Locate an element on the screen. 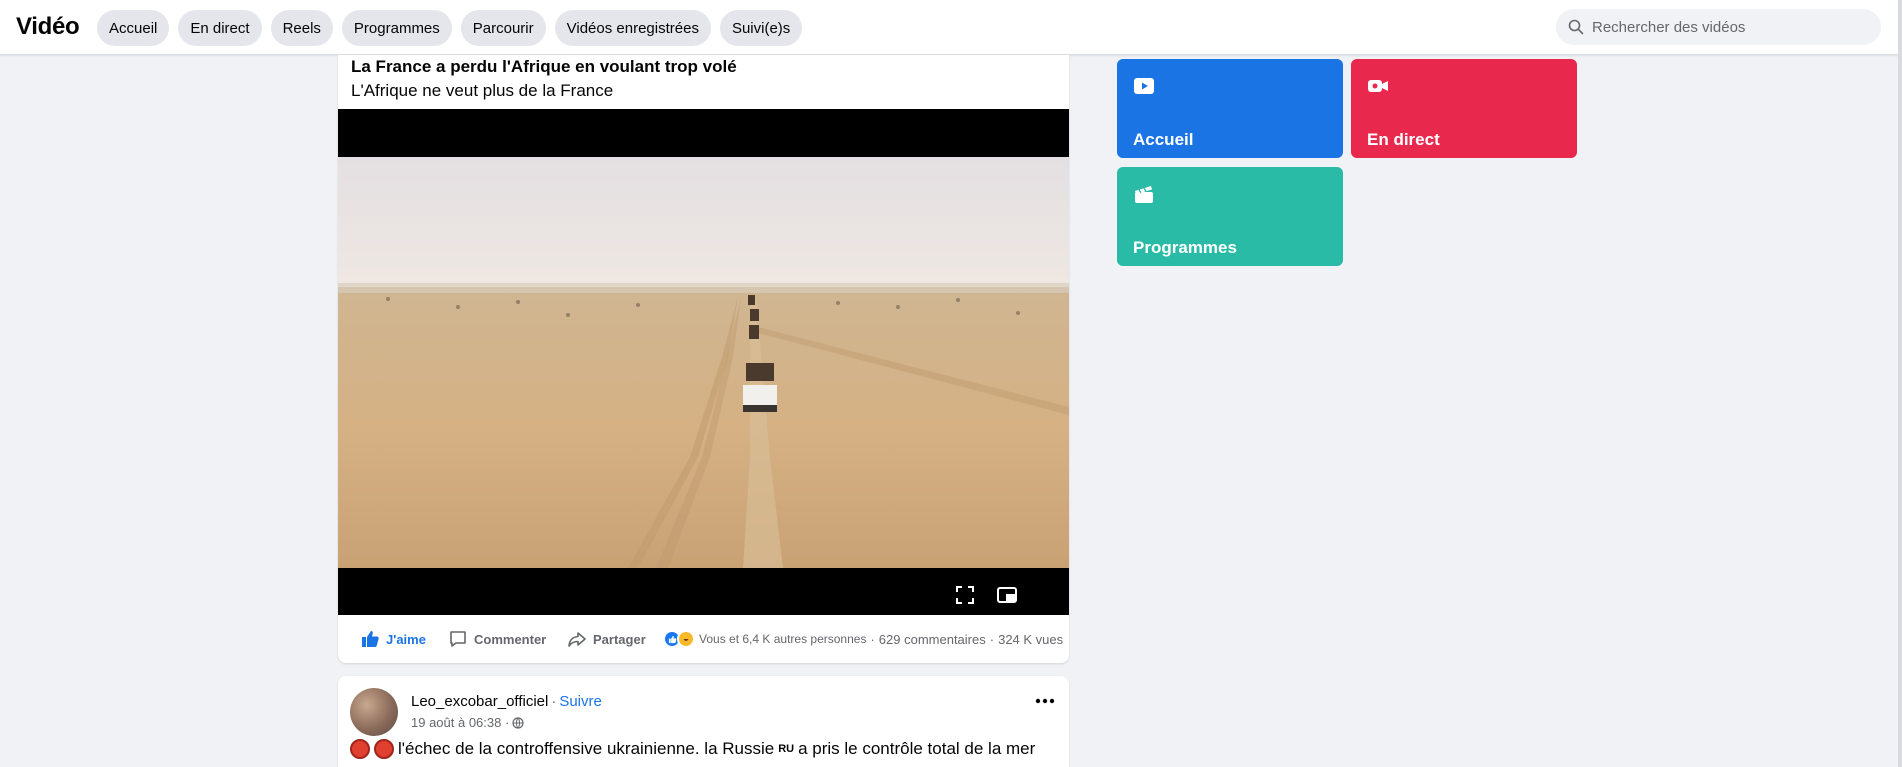 This screenshot has height=767, width=1902. like-button: J'aime is located at coordinates (393, 639).